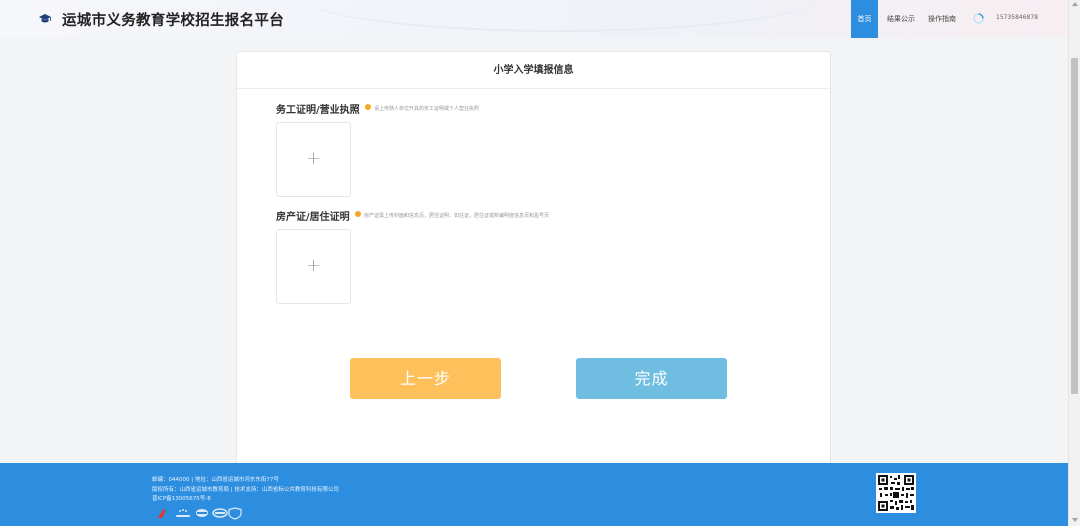  Describe the element at coordinates (533, 70) in the screenshot. I see `card-title: 小学入学填报信息` at that location.